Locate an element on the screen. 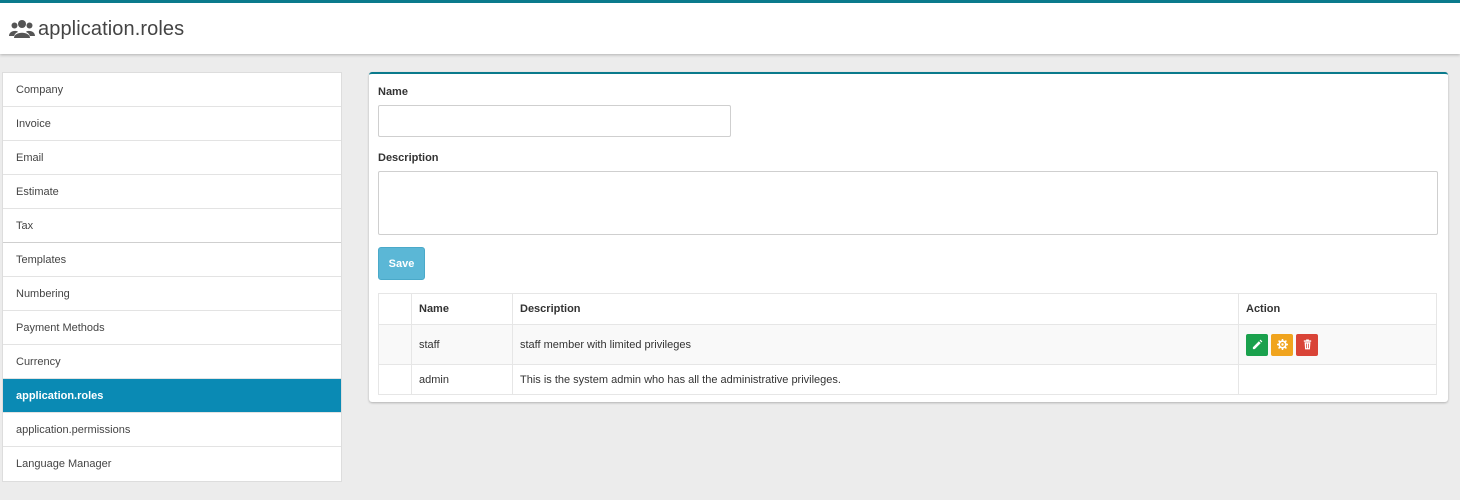 This screenshot has width=1460, height=500. trash-icon is located at coordinates (1307, 344).